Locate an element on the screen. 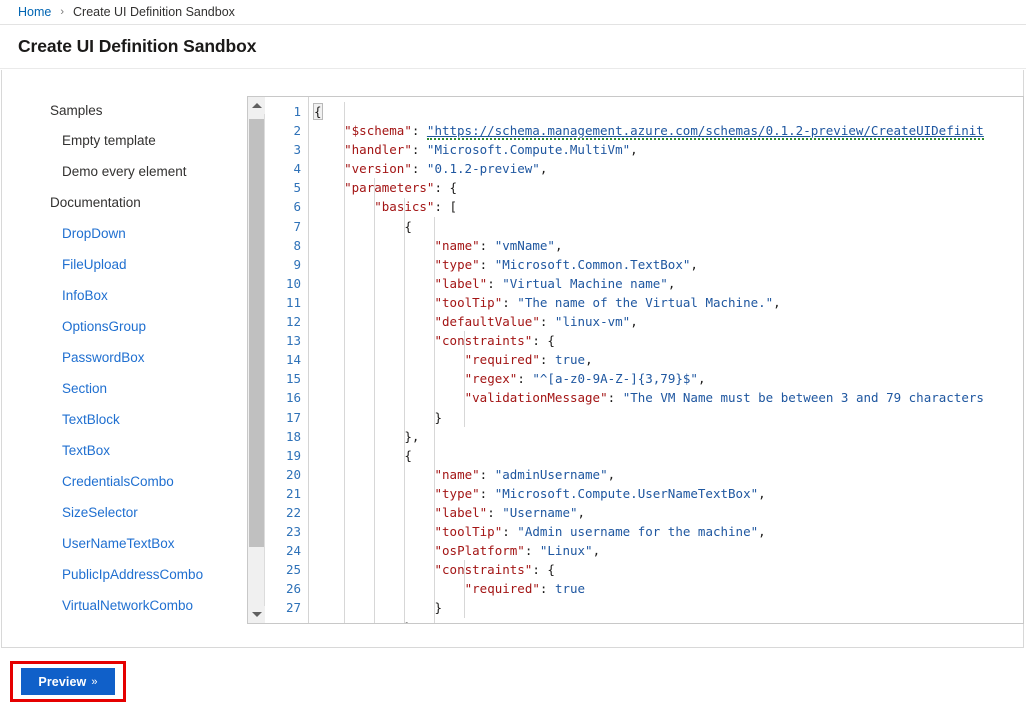 Image resolution: width=1026 pixels, height=711 pixels. code-line: "version": "0.1.2-preview", is located at coordinates (446, 169).